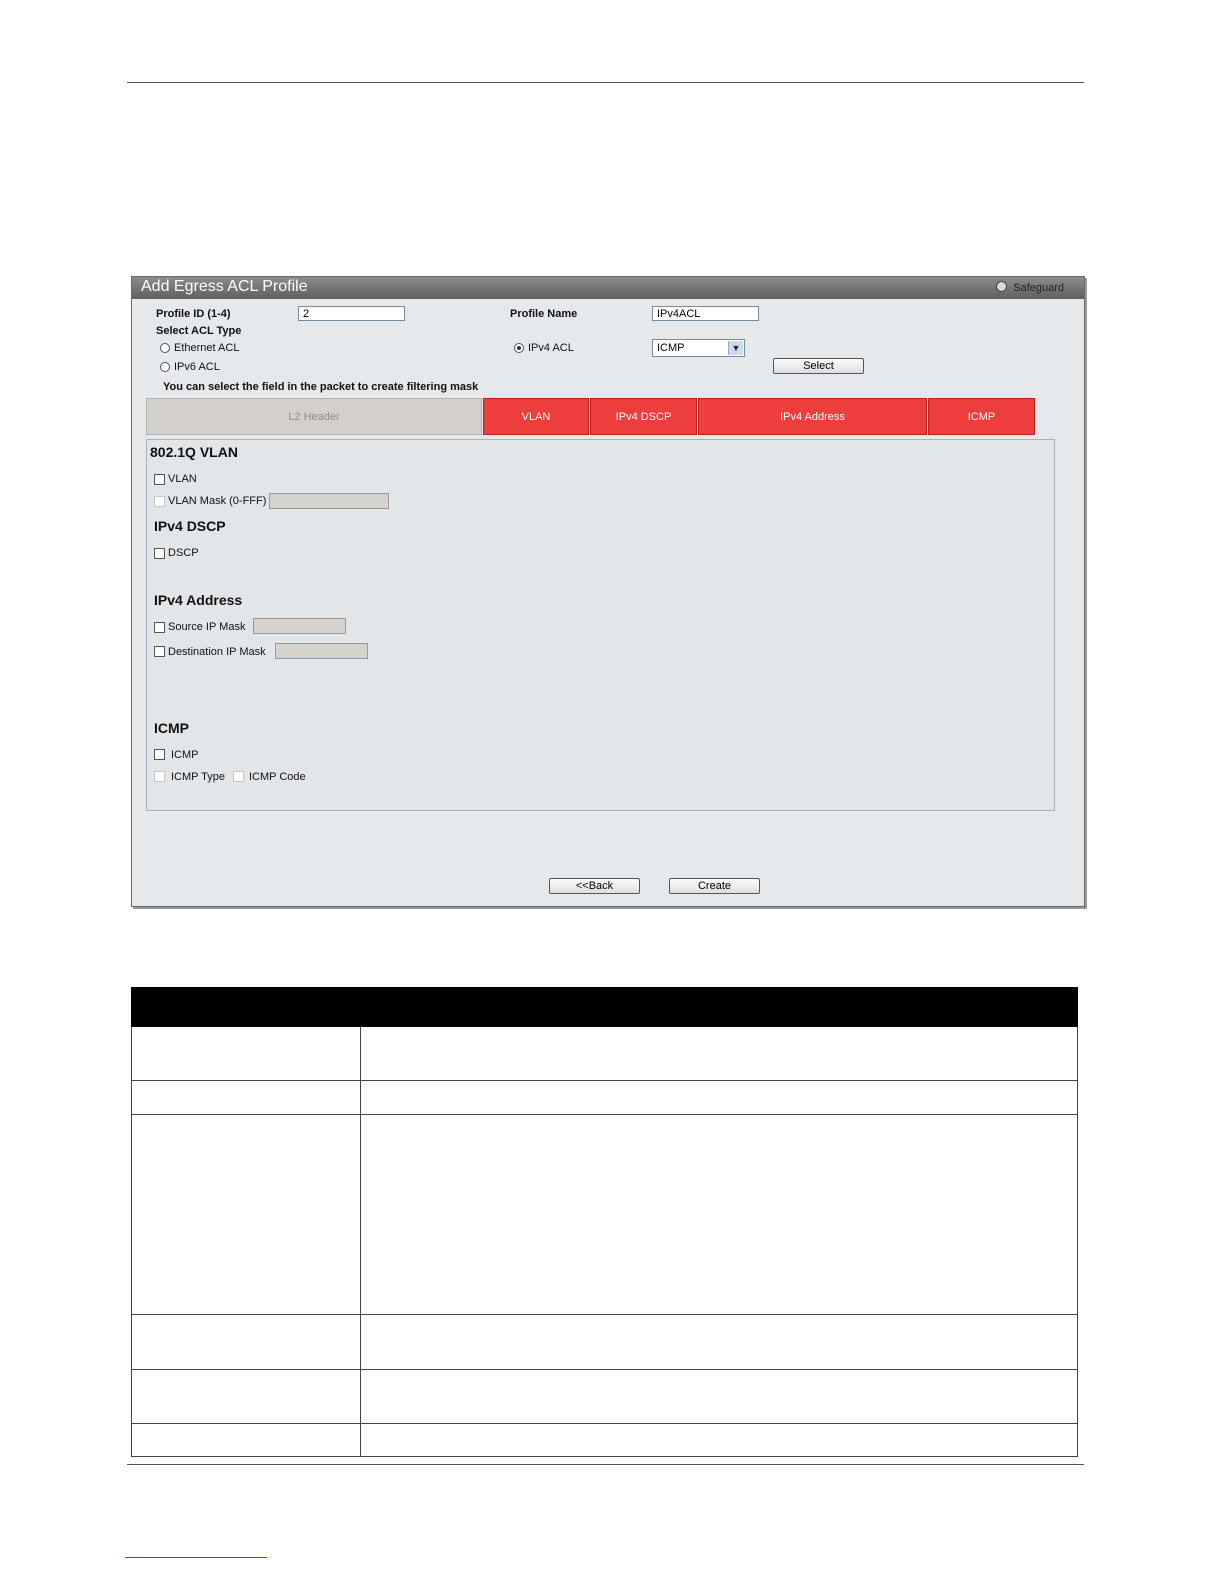  I want to click on address-section-heading: IPv4 Address, so click(198, 600).